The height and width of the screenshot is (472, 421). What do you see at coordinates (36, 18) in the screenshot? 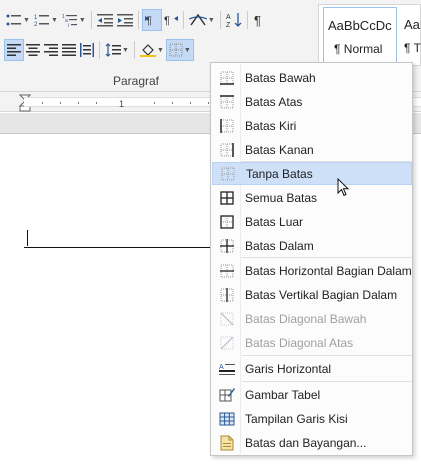
I see `svg-text: 1` at bounding box center [36, 18].